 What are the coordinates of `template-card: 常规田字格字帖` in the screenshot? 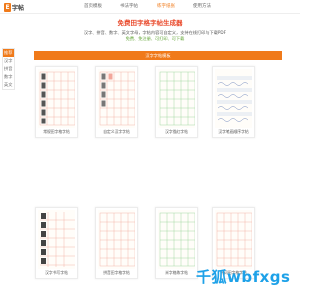 It's located at (56, 102).